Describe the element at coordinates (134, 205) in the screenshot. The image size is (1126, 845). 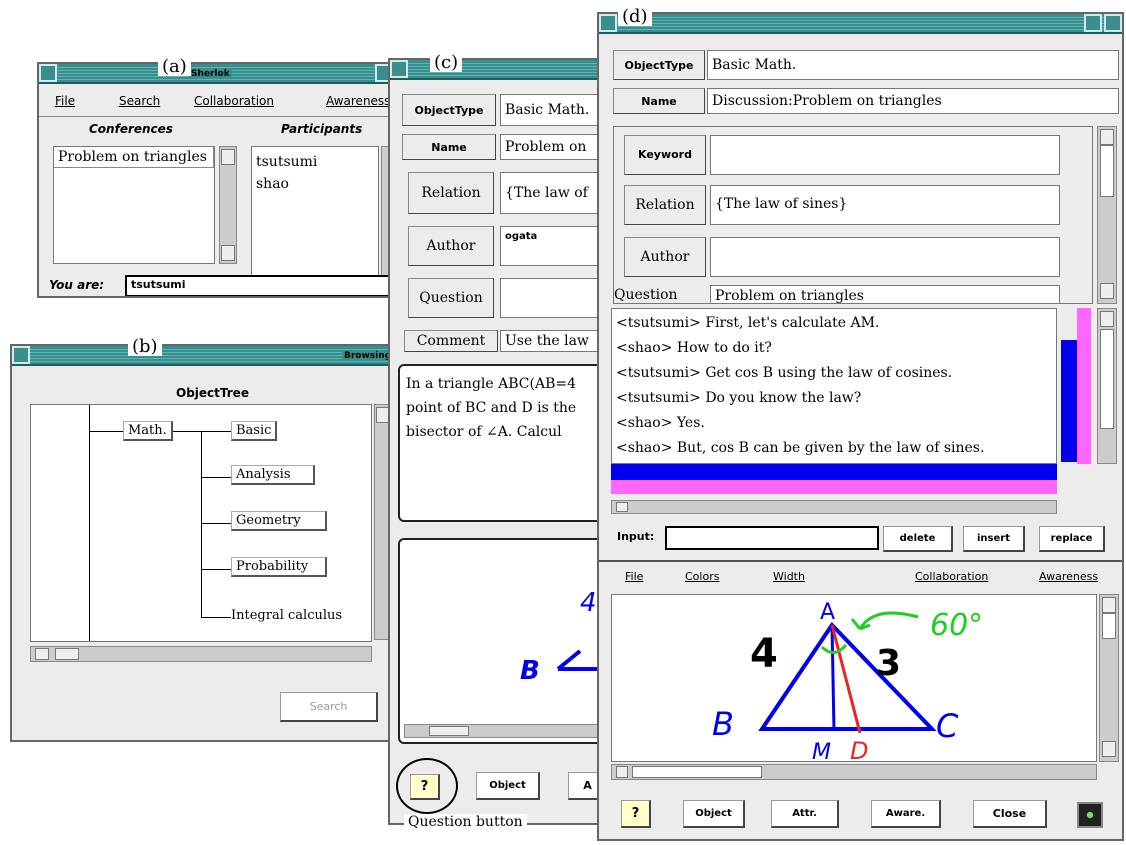
I see `conferences-list: Problem on triangles` at that location.